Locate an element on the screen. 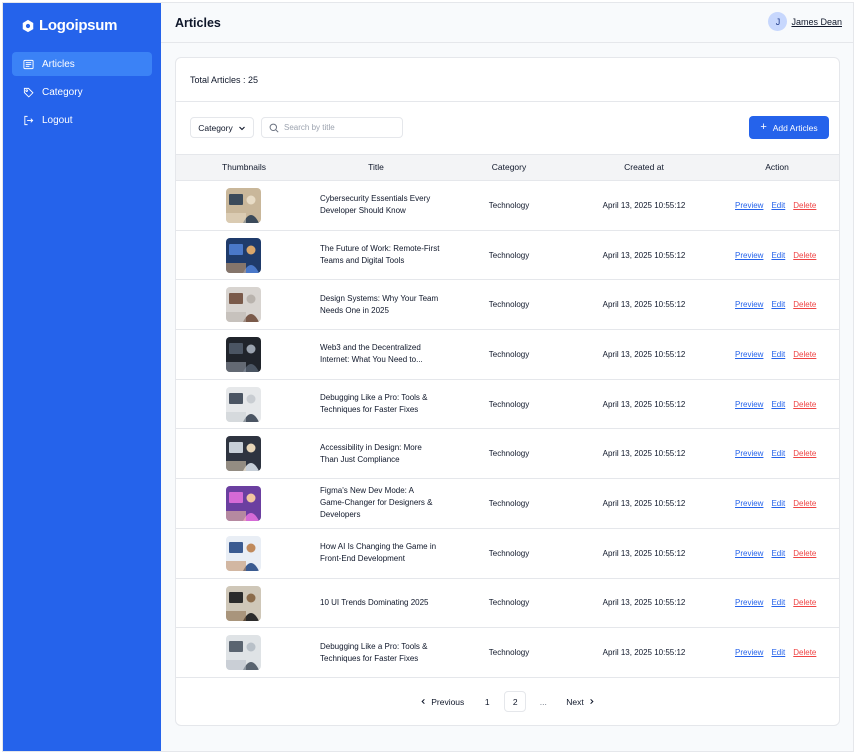 This screenshot has height=756, width=857. user-menu: J James Dean is located at coordinates (805, 21).